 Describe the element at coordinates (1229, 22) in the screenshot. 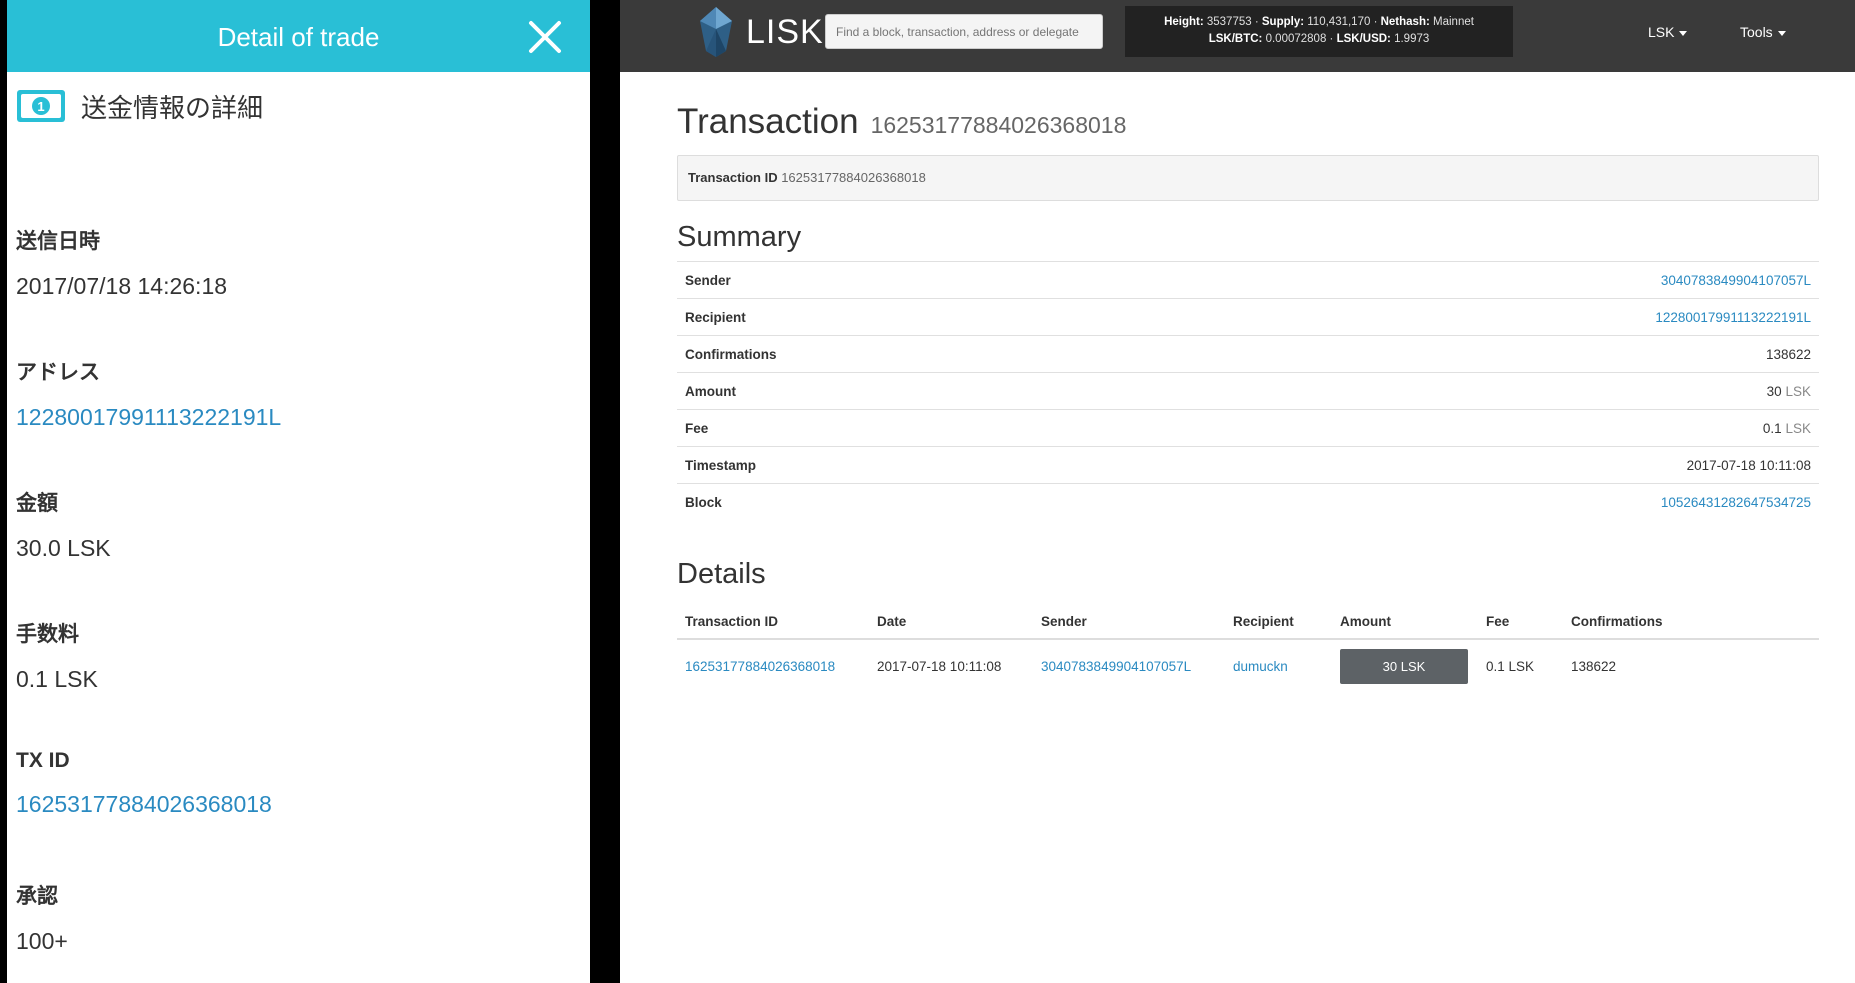

I see `height-value: 3537753` at that location.